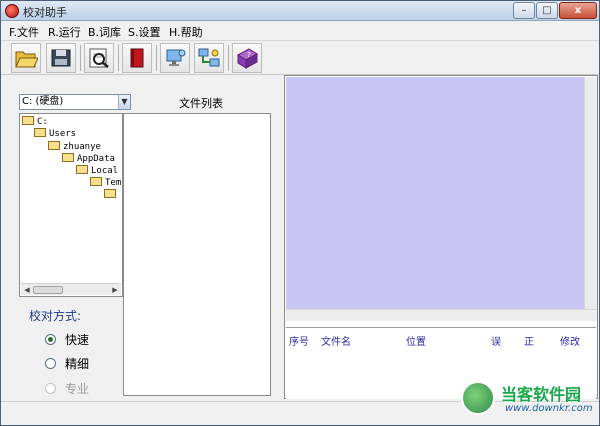 The image size is (600, 426). What do you see at coordinates (478, 398) in the screenshot?
I see `watermark-logo-icon` at bounding box center [478, 398].